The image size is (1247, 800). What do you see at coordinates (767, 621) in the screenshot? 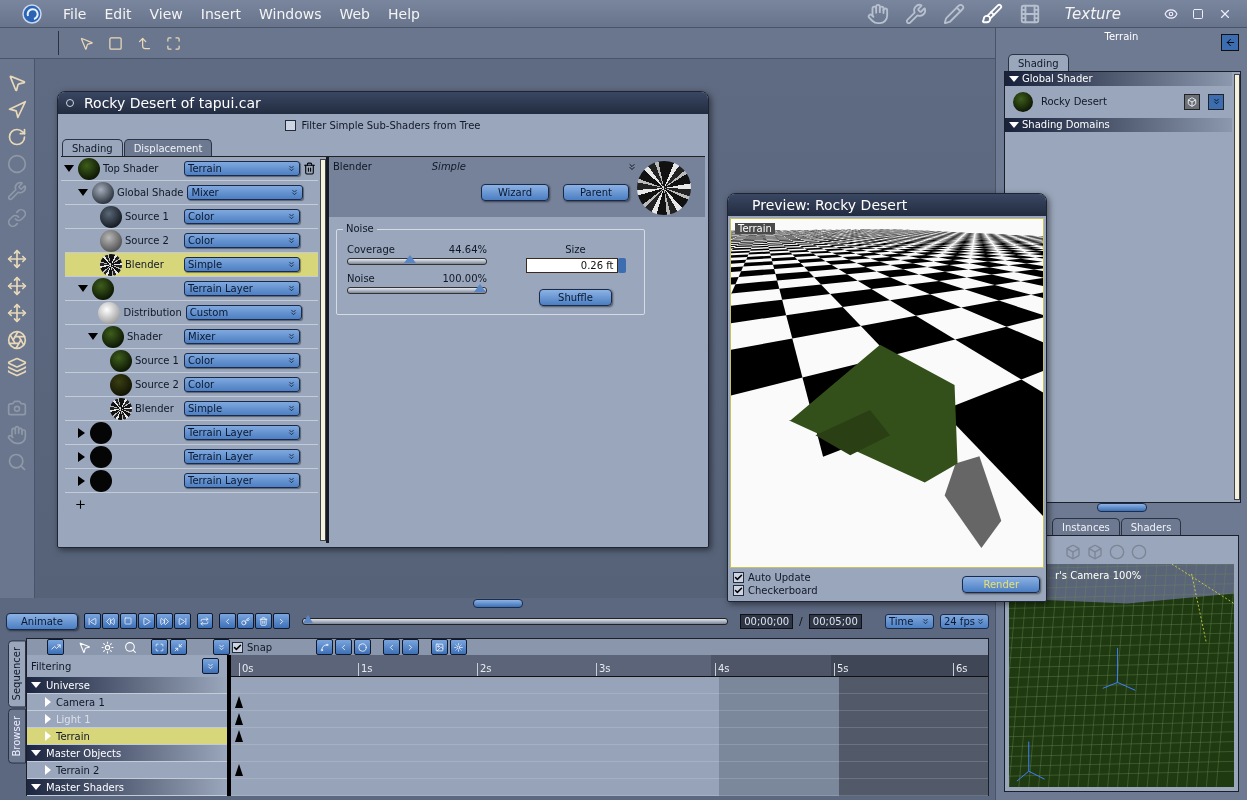
I see `current-time-field: 00;00;00` at bounding box center [767, 621].